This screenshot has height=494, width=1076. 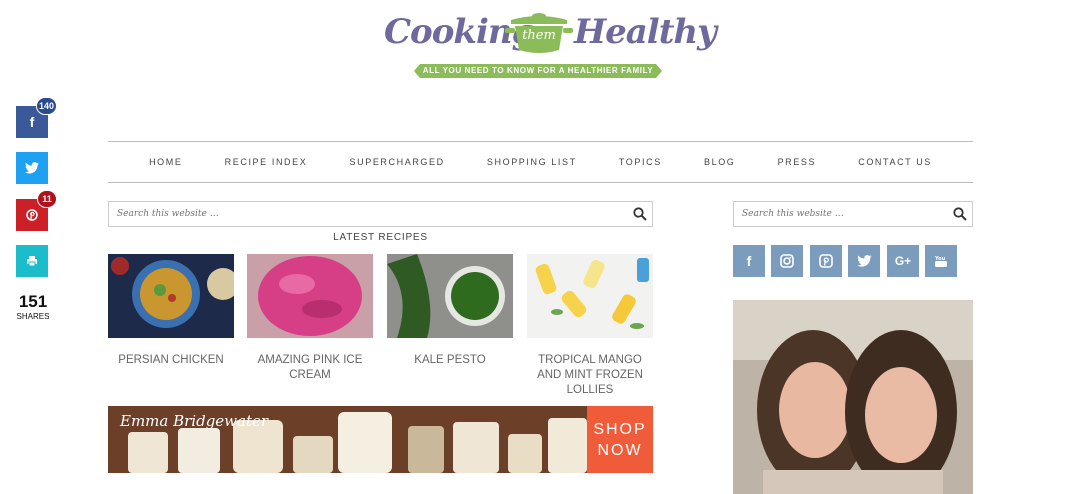 What do you see at coordinates (310, 368) in the screenshot?
I see `recipe-title: AMAZING PINK ICE CREAM` at bounding box center [310, 368].